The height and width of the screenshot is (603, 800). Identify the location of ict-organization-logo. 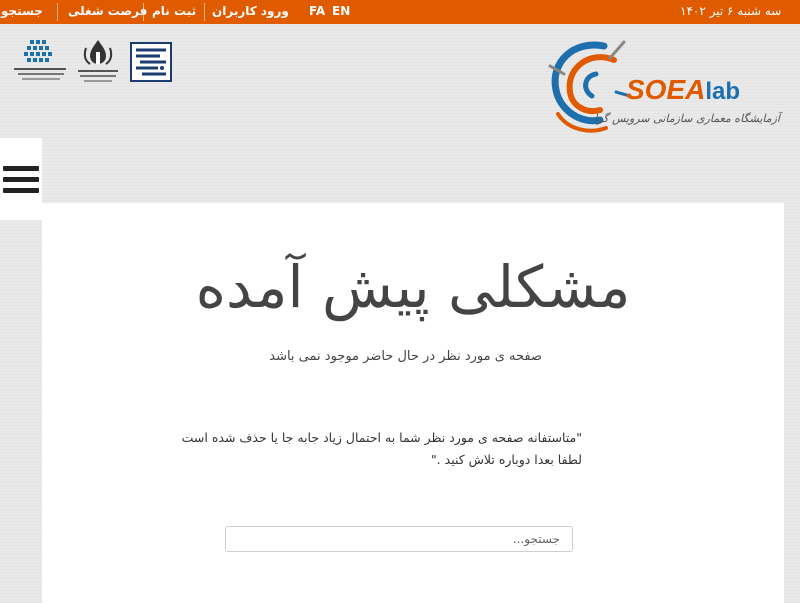
(40, 60).